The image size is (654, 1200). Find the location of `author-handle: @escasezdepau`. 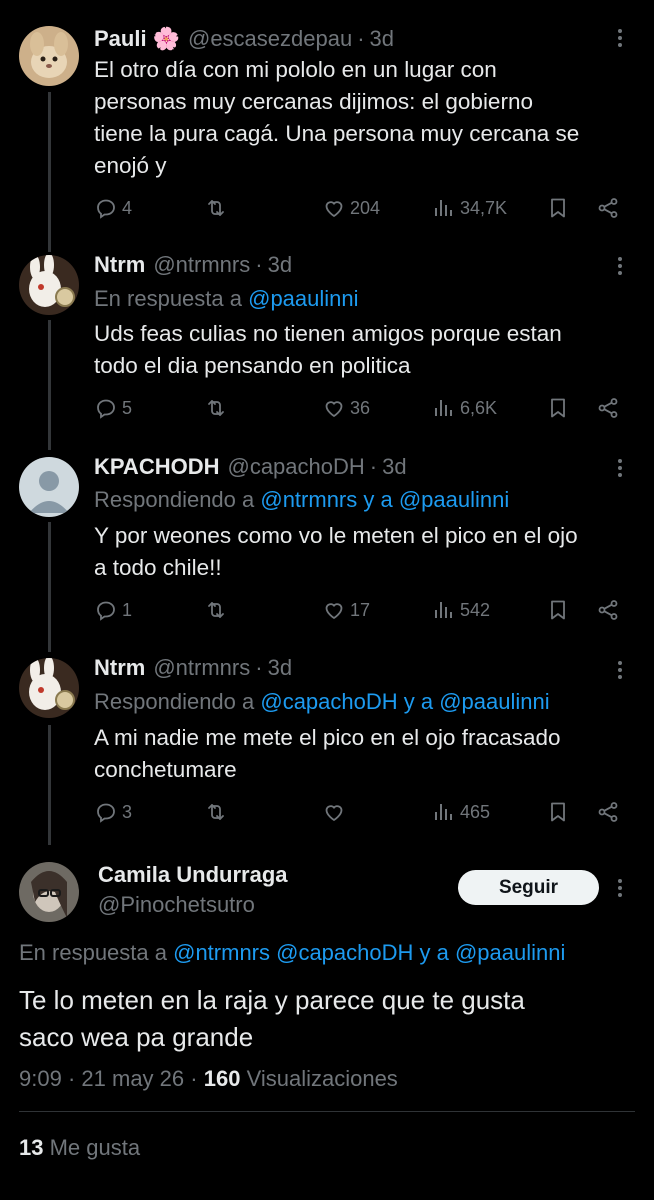

author-handle: @escasezdepau is located at coordinates (270, 39).